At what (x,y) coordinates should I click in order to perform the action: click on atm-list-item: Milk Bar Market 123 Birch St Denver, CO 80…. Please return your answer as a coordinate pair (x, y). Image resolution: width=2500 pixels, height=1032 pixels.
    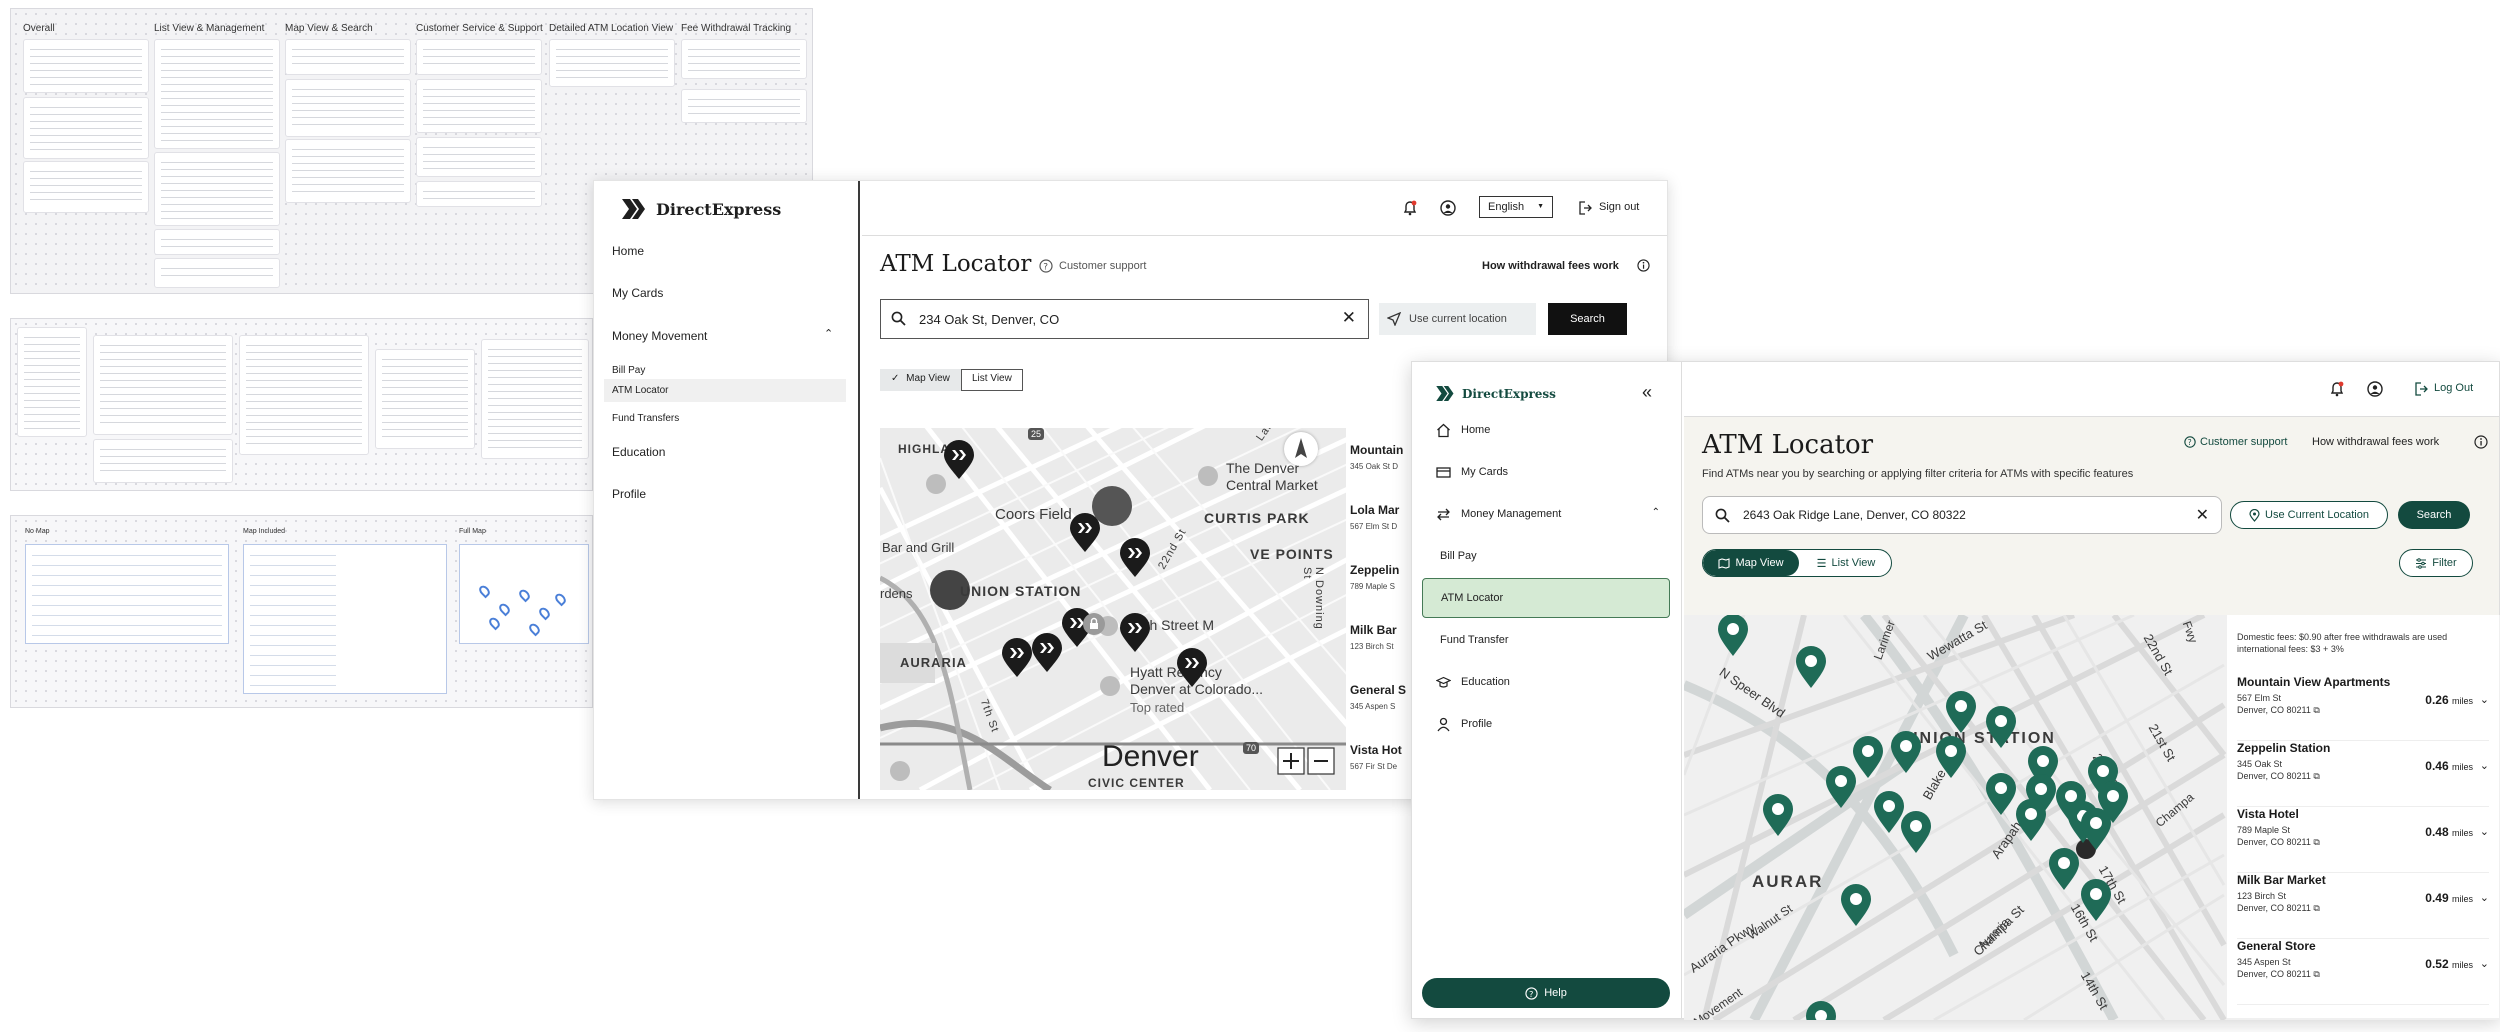
    Looking at the image, I should click on (2363, 906).